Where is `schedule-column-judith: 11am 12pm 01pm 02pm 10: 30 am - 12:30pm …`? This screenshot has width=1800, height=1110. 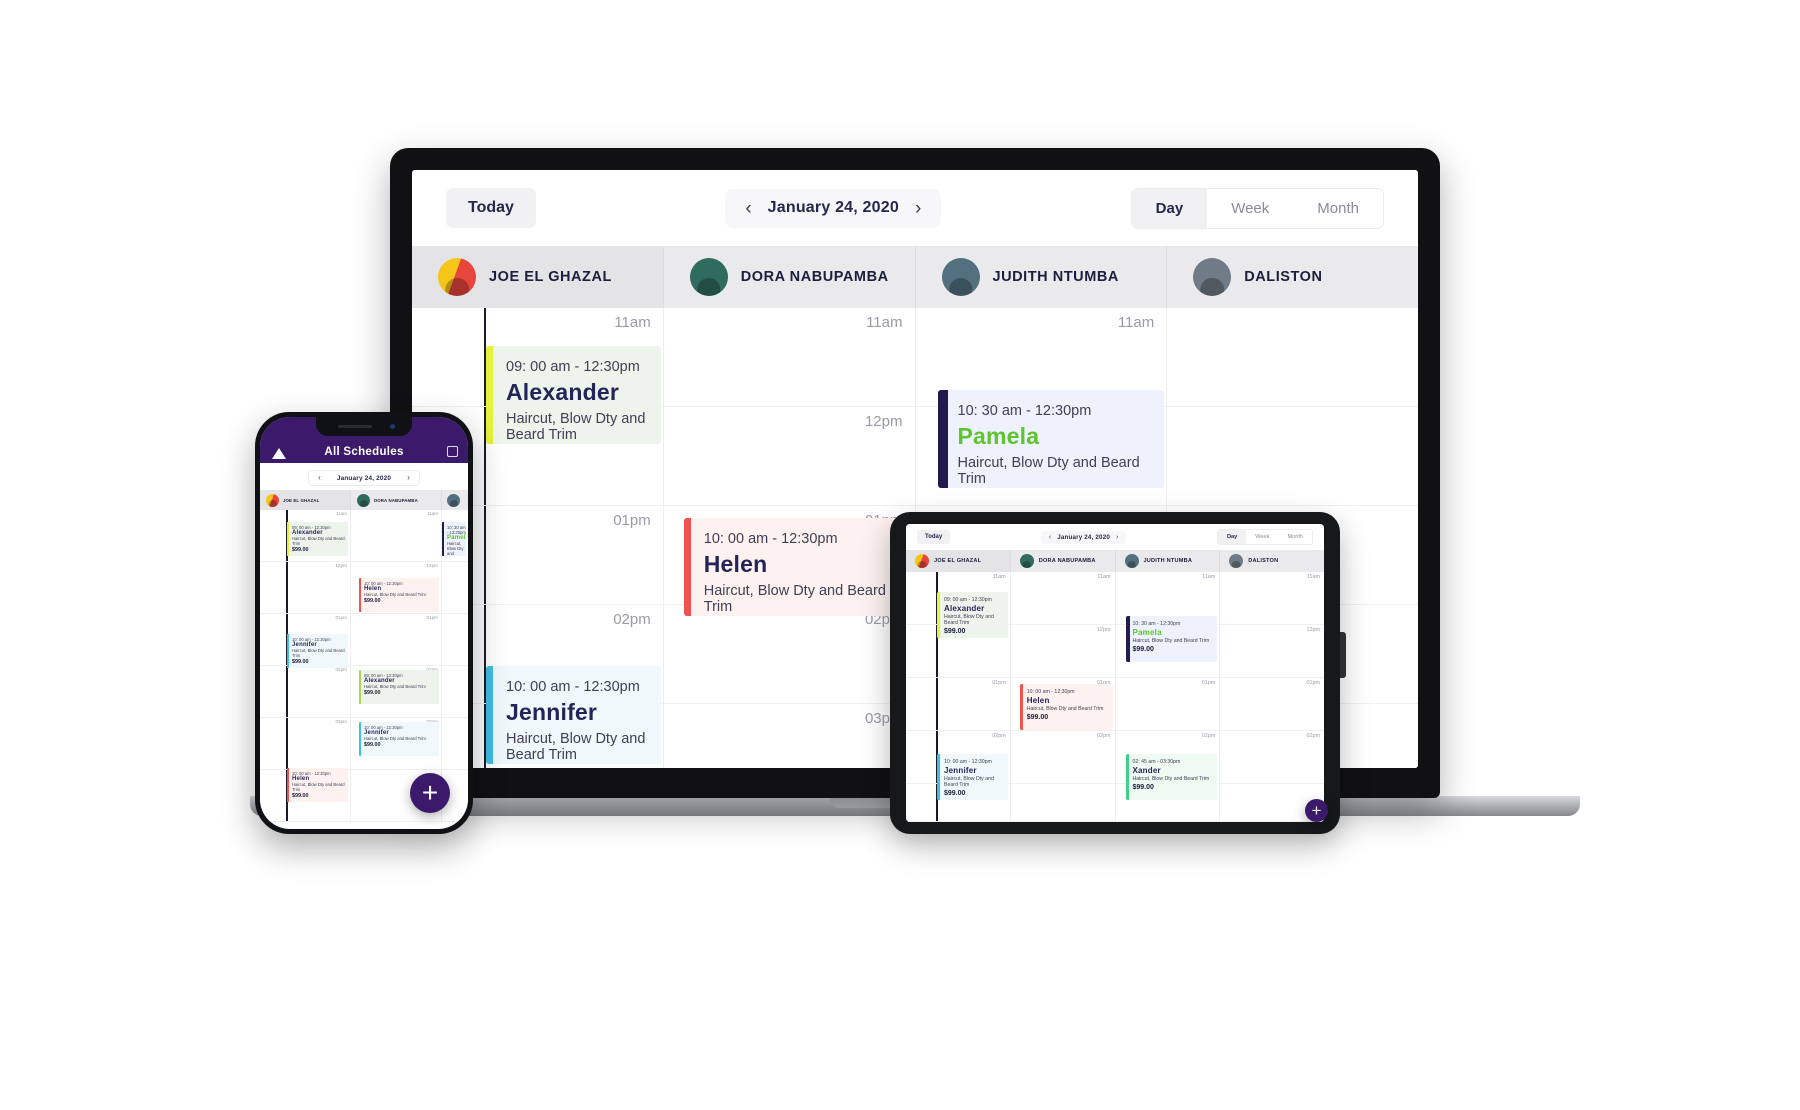 schedule-column-judith: 11am 12pm 01pm 02pm 10: 30 am - 12:30pm … is located at coordinates (1168, 697).